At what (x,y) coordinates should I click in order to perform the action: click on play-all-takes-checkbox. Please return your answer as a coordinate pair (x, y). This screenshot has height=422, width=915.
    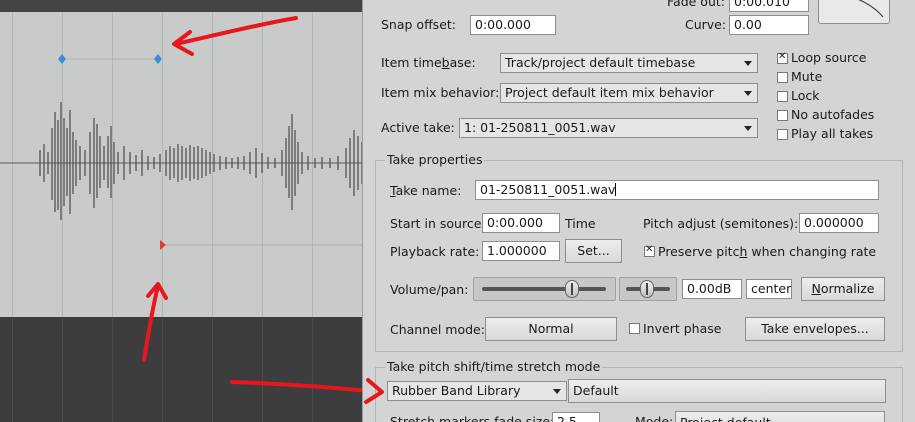
    Looking at the image, I should click on (782, 134).